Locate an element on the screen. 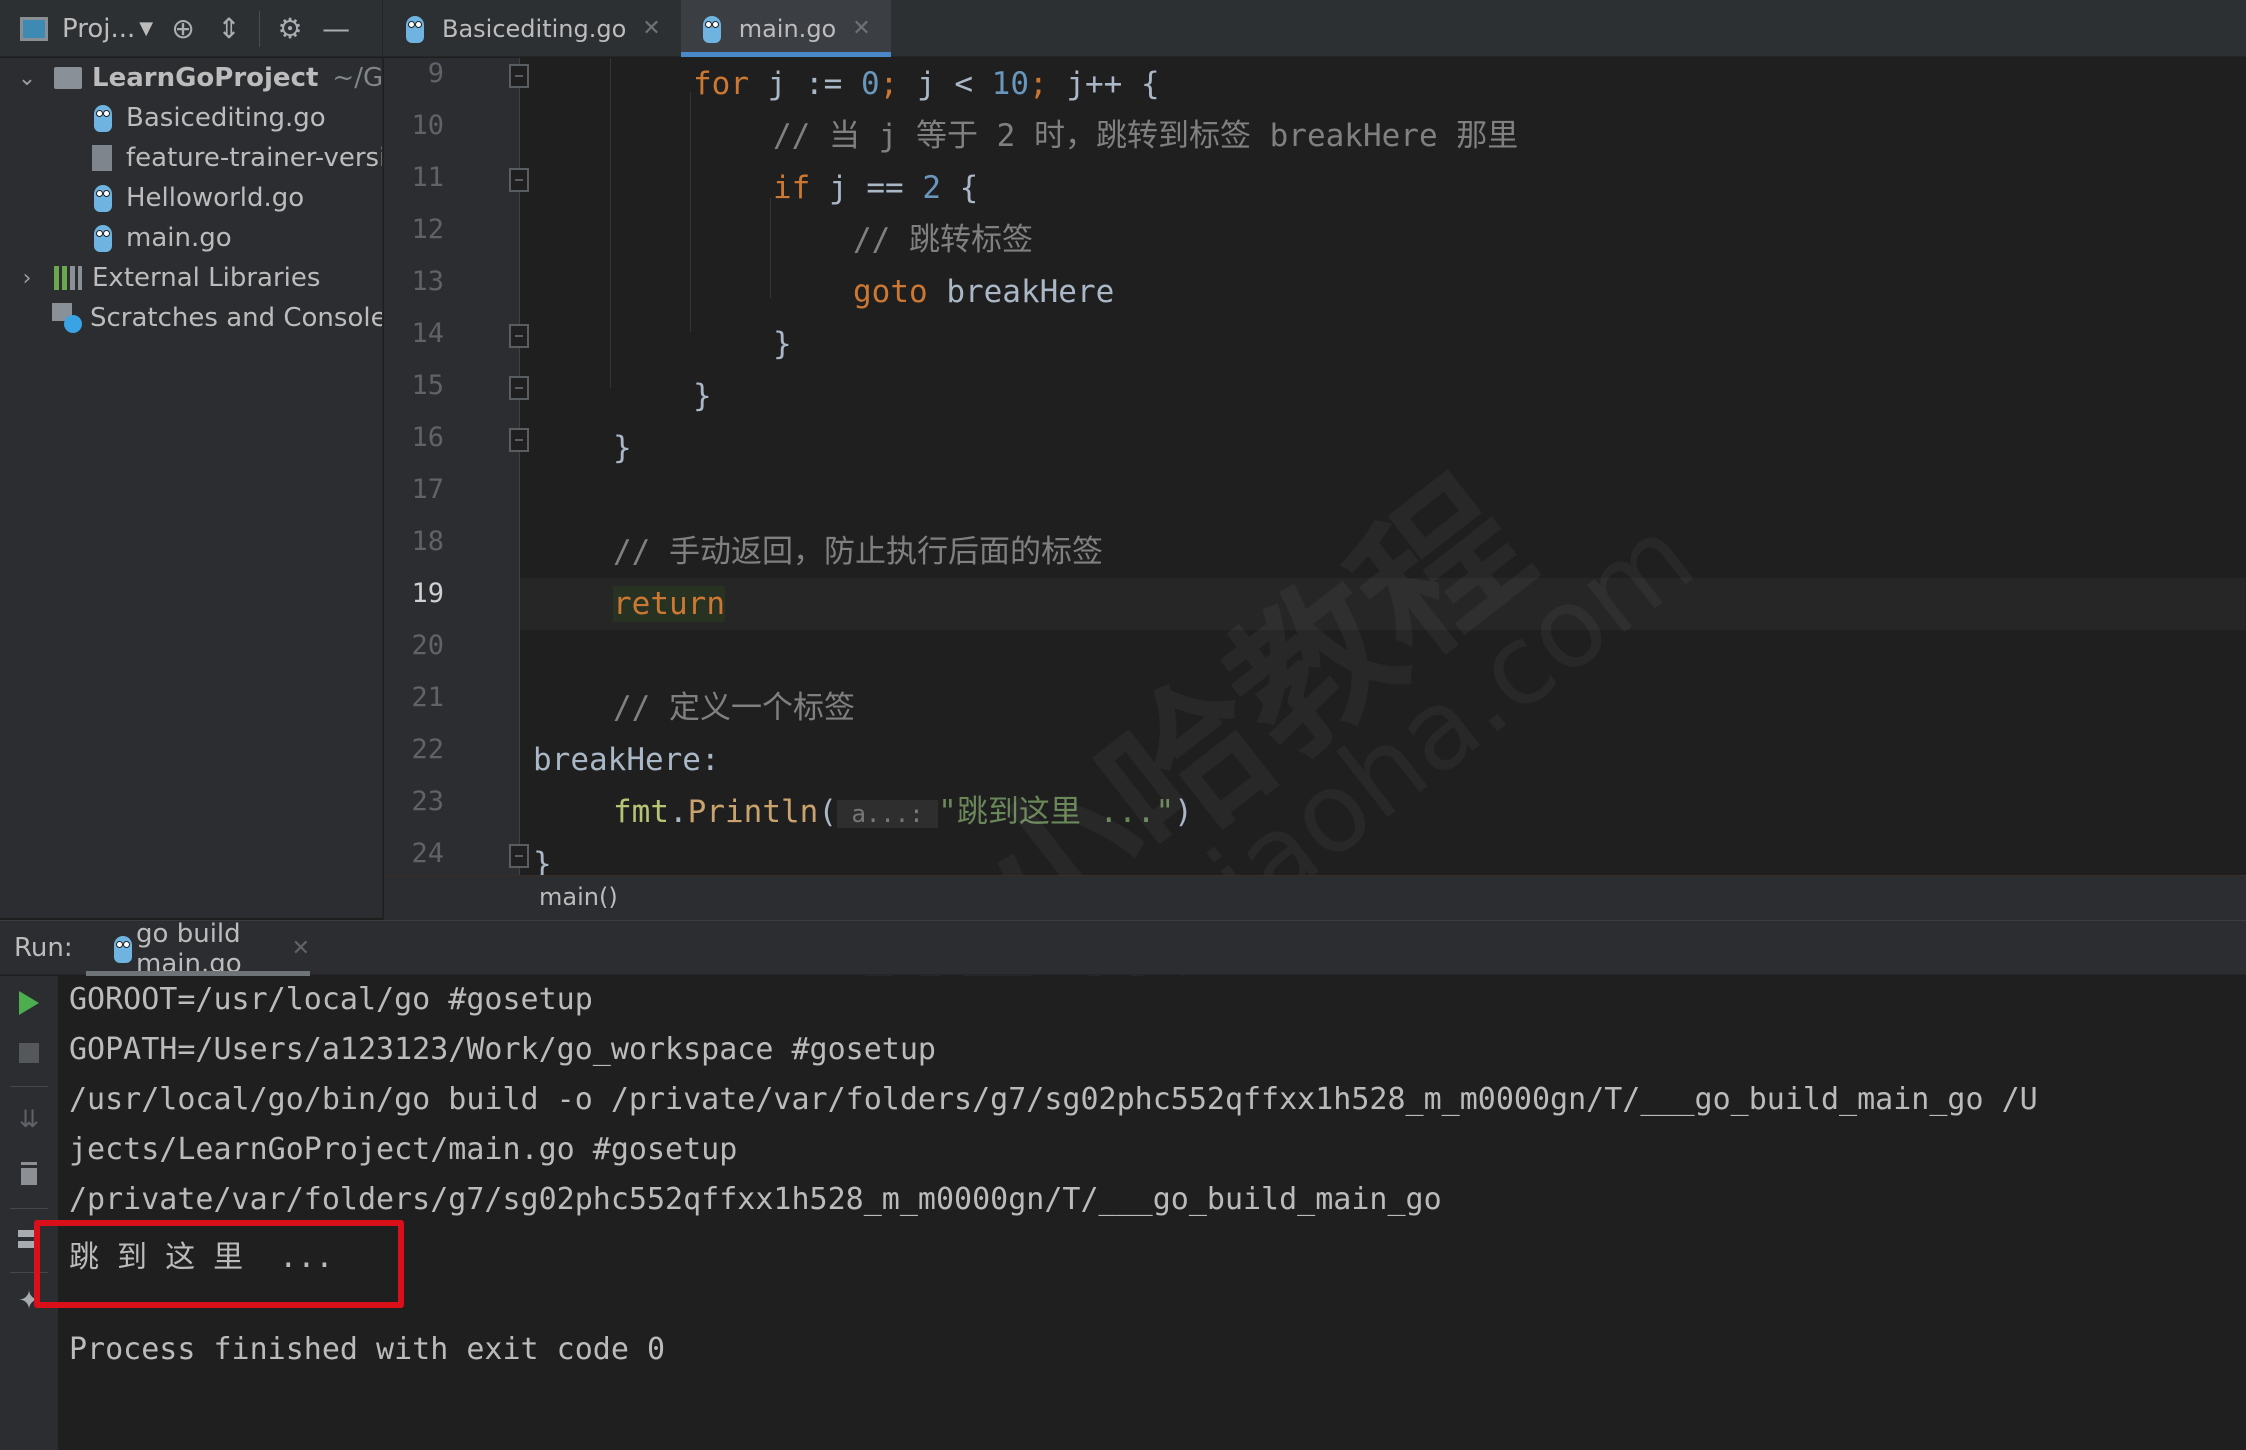 Image resolution: width=2246 pixels, height=1450 pixels. line-number: 12 is located at coordinates (427, 229).